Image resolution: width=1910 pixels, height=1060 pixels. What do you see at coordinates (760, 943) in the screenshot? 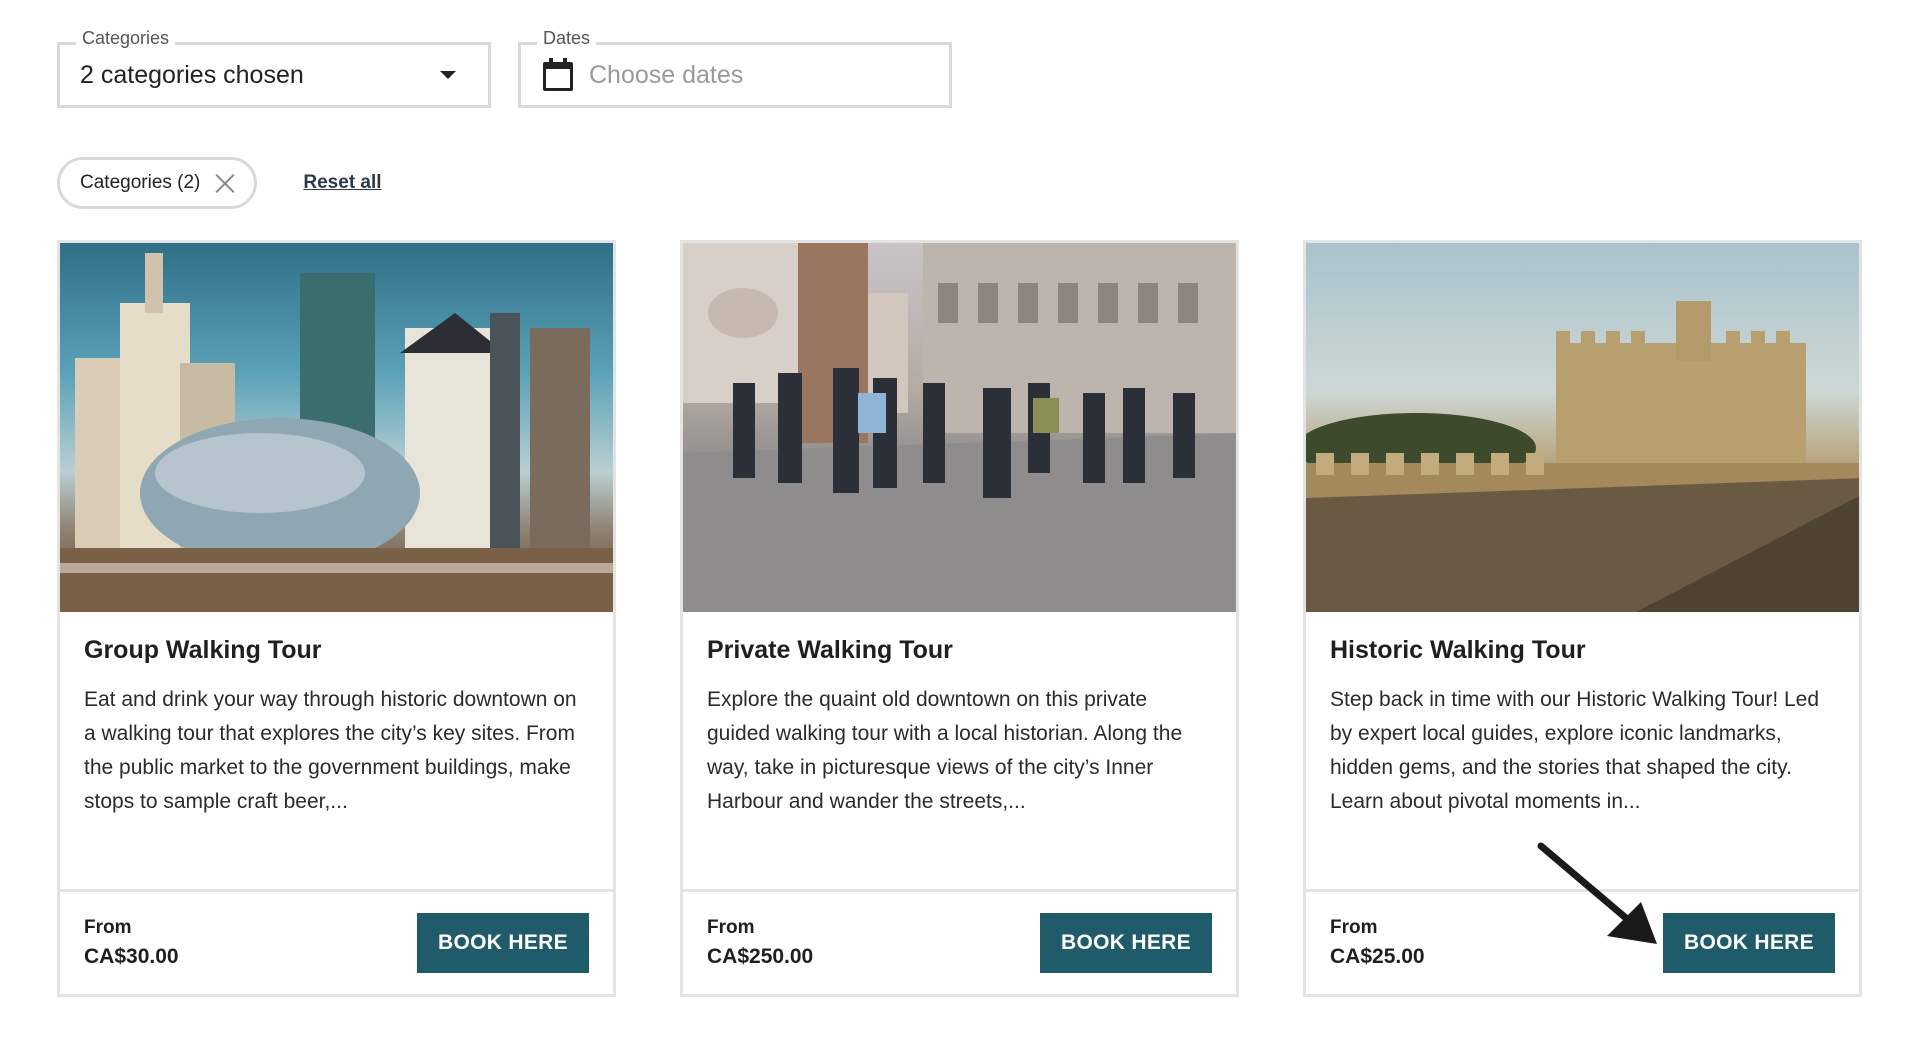
I see `price-block: From CA$250.00` at bounding box center [760, 943].